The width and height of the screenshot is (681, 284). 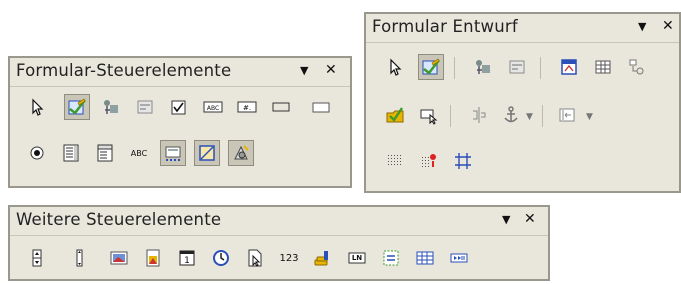 I want to click on combo-box-icon, so click(x=105, y=153).